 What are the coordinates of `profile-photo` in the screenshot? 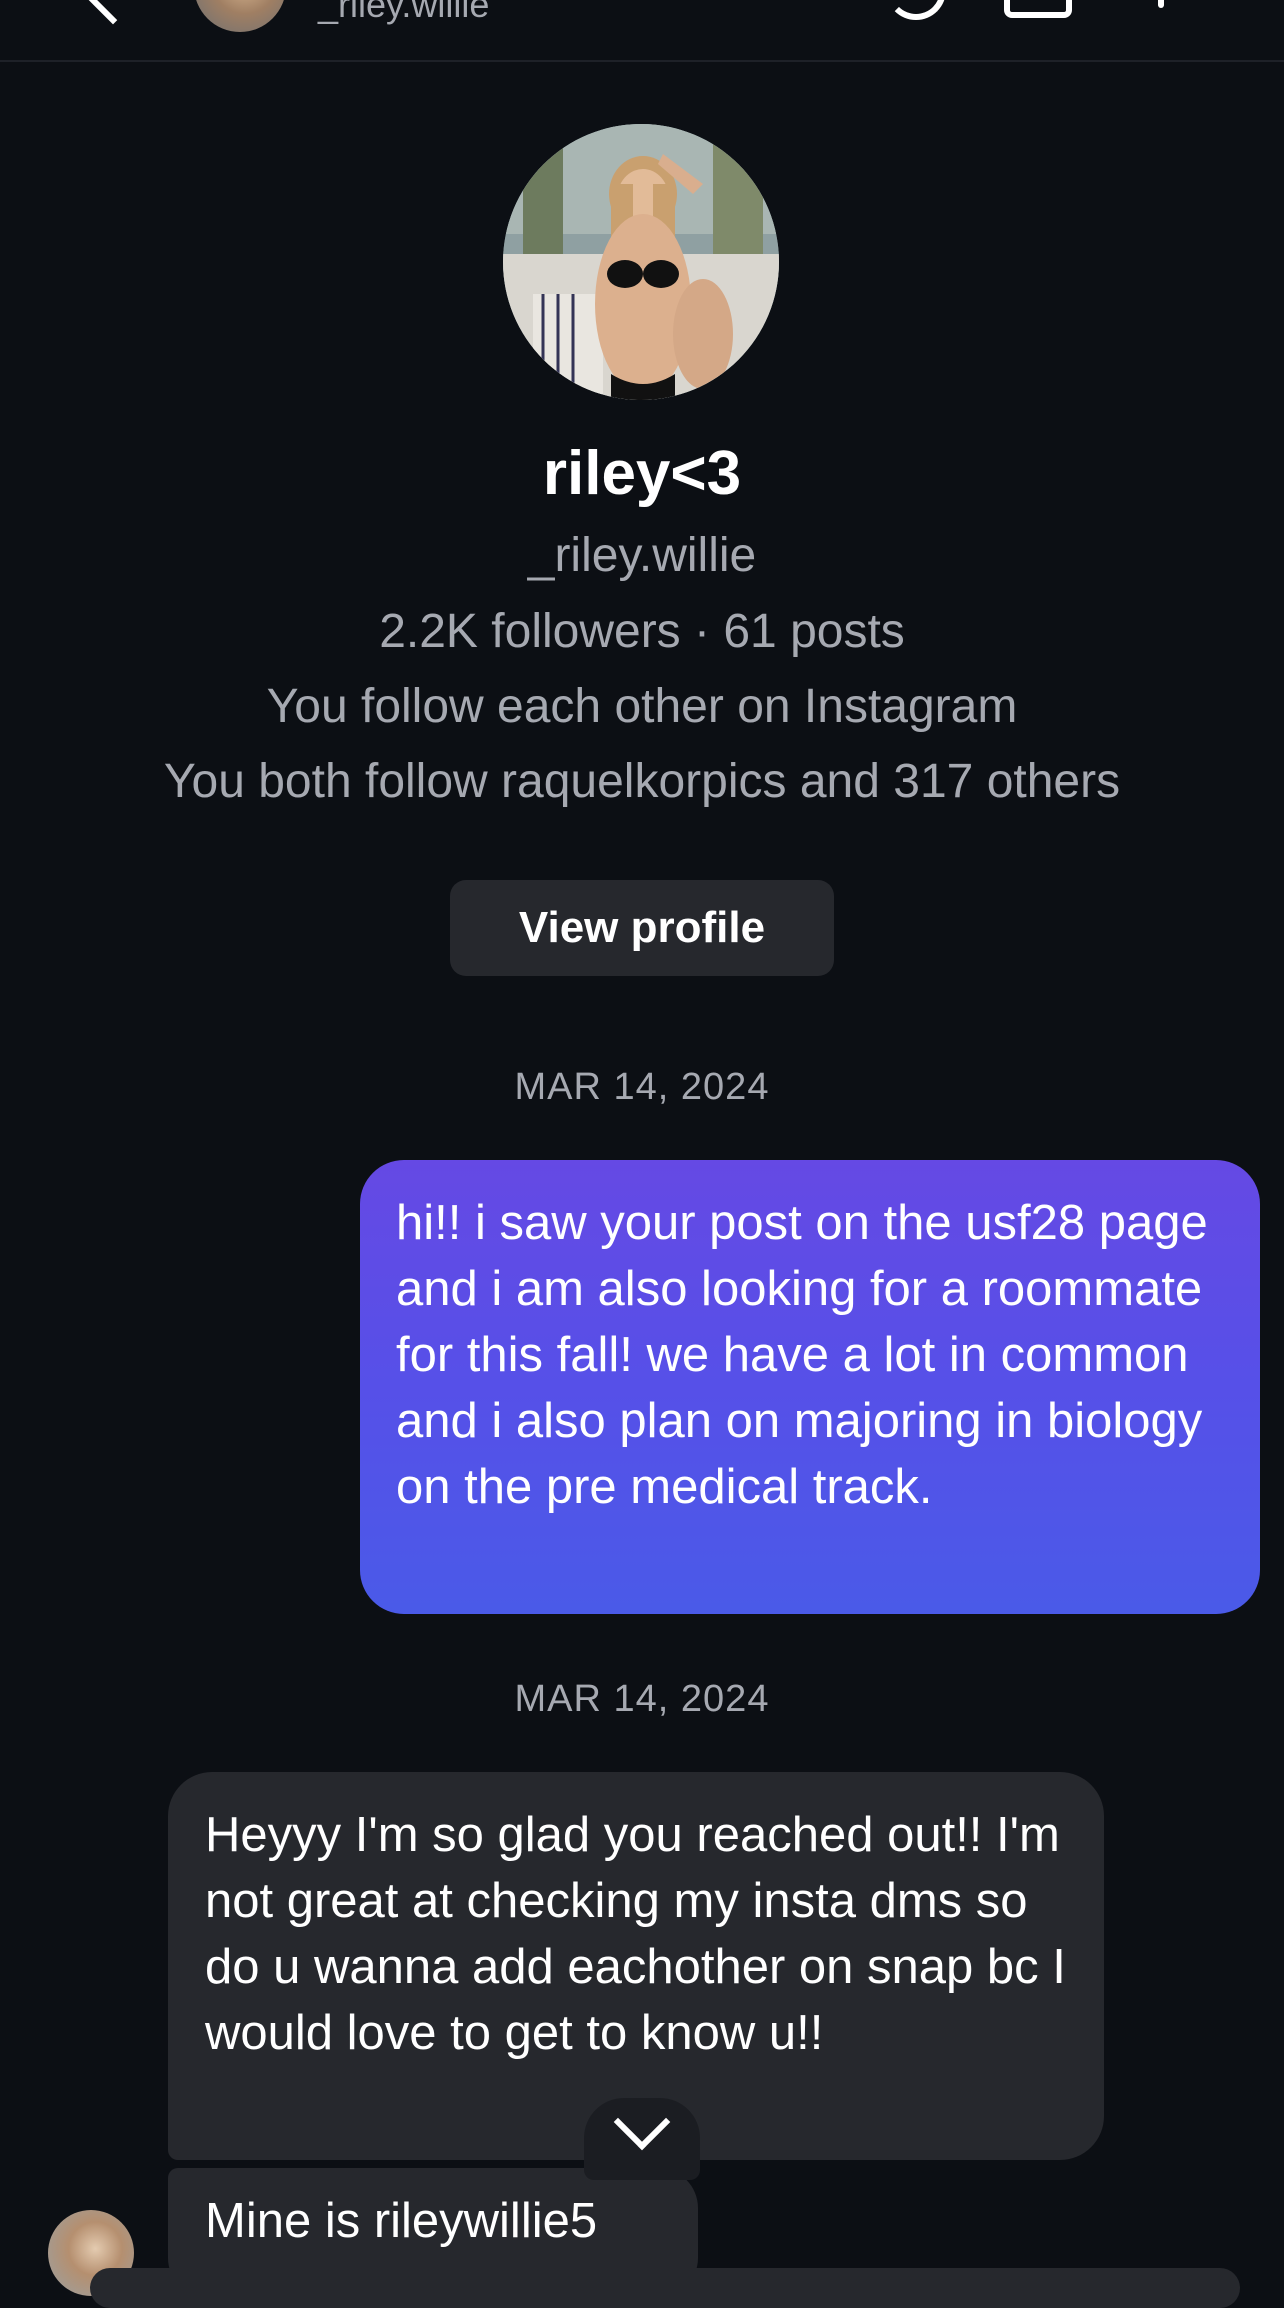 It's located at (641, 262).